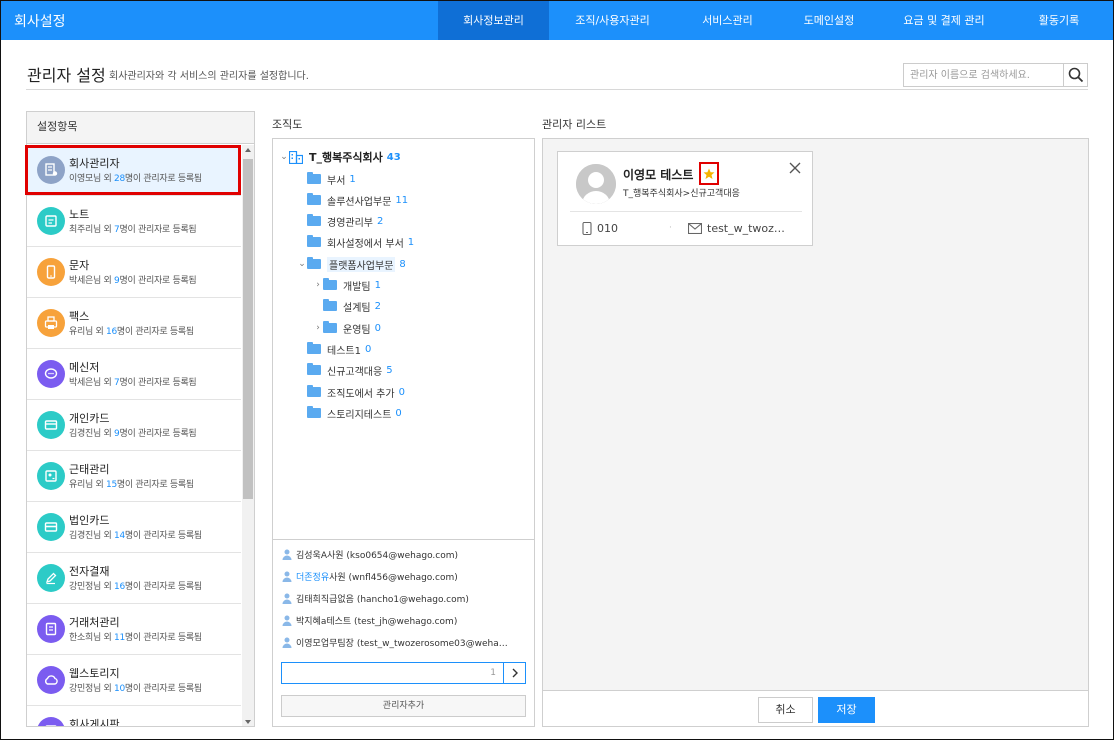 This screenshot has width=1114, height=740. Describe the element at coordinates (369, 620) in the screenshot. I see `member-item: 박지혜a 테스트 (test_jh@wehago.com)` at that location.